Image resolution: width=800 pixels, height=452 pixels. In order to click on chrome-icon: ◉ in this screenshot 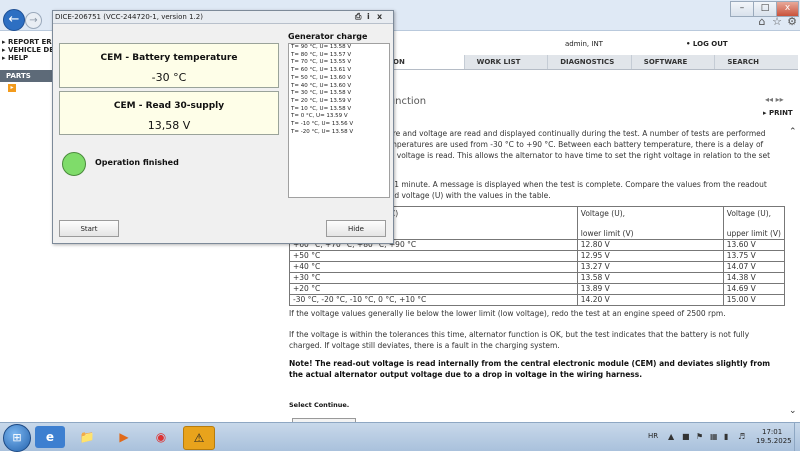, I will do `click(161, 437)`.